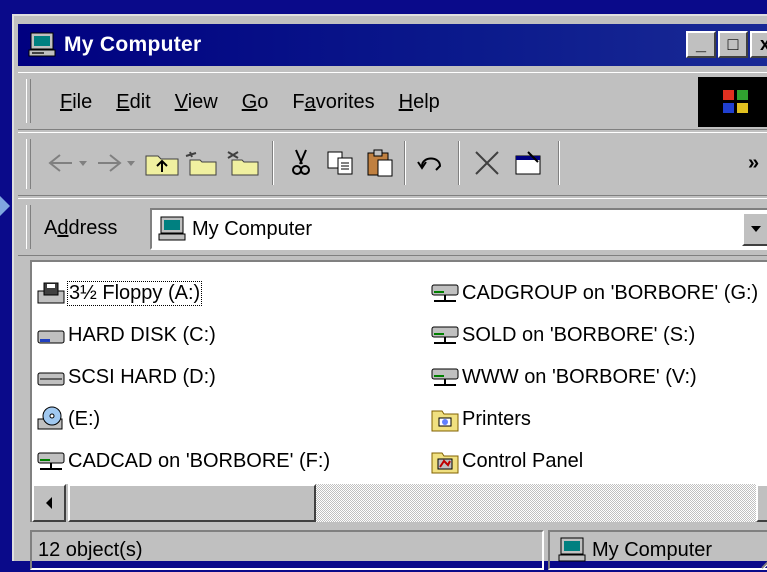 Image resolution: width=767 pixels, height=572 pixels. What do you see at coordinates (419, 102) in the screenshot?
I see `menu-help: Help` at bounding box center [419, 102].